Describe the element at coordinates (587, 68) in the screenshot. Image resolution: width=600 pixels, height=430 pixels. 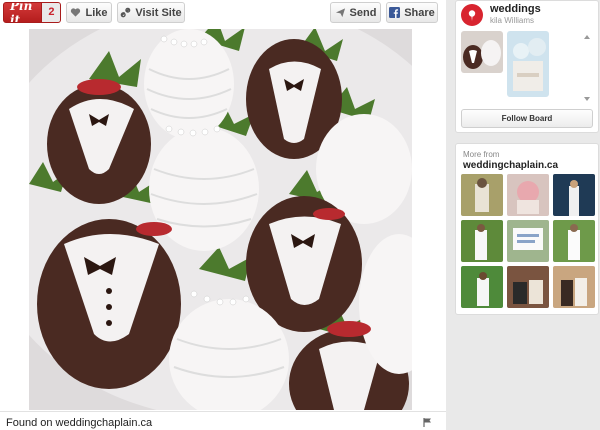
I see `board-scrollbar` at that location.